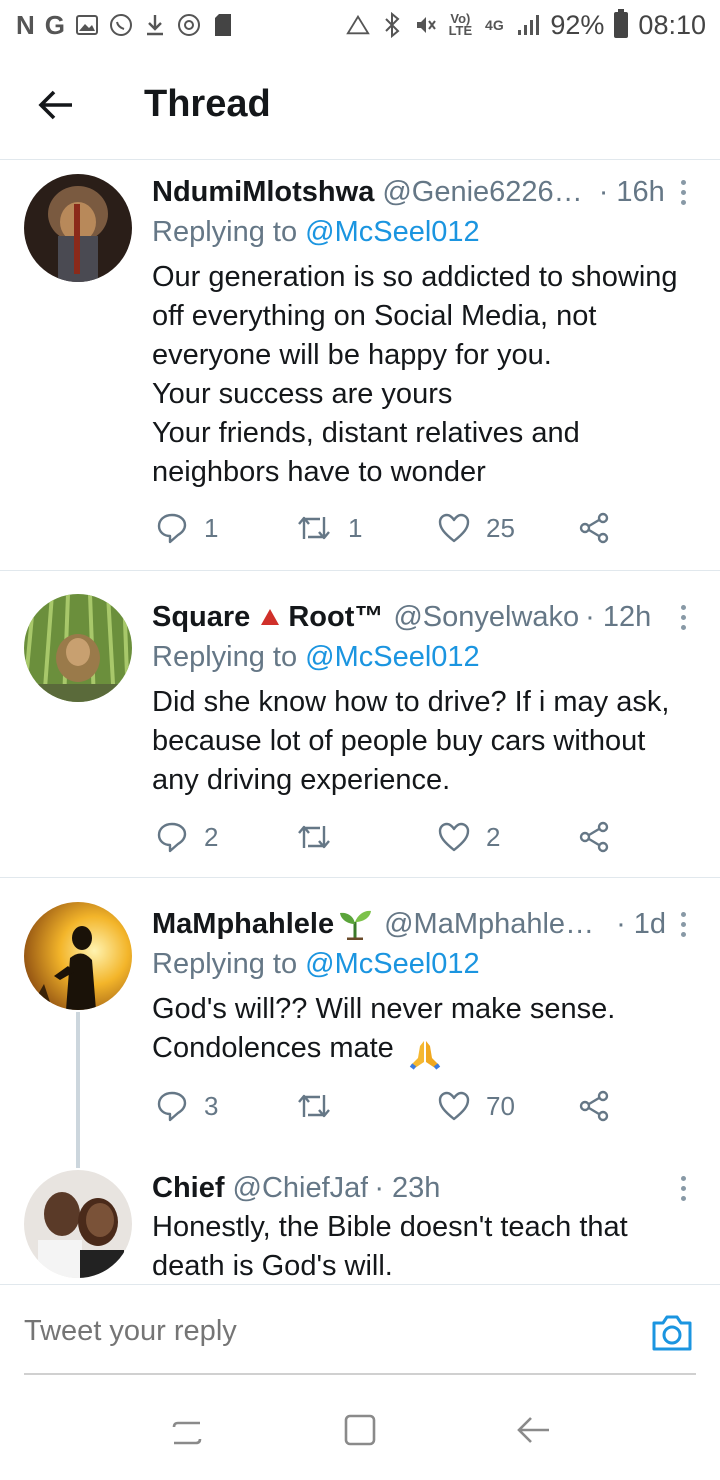  What do you see at coordinates (304, 1331) in the screenshot?
I see `tweet-reply-input` at bounding box center [304, 1331].